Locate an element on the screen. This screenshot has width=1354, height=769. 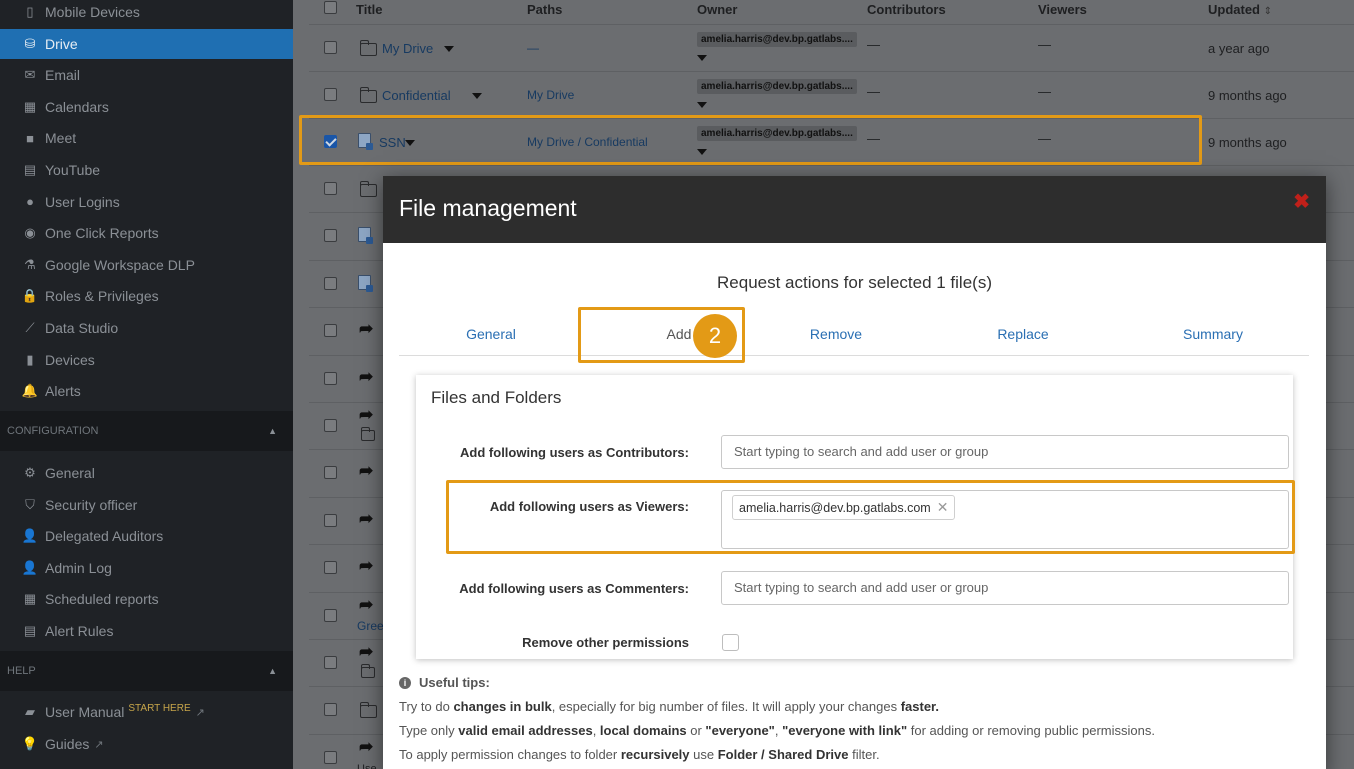
sidebar-item-email: ✉ Email is located at coordinates (146, 75).